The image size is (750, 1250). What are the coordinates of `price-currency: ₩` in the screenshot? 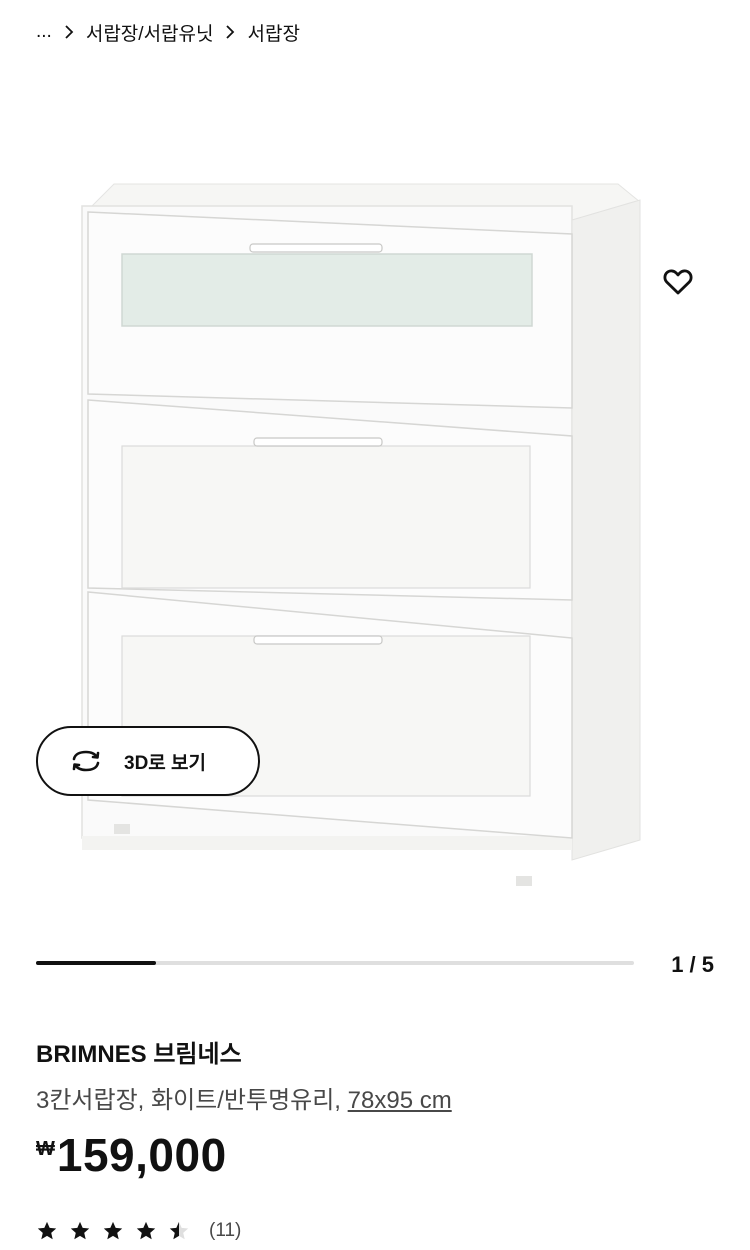 It's located at (45, 1149).